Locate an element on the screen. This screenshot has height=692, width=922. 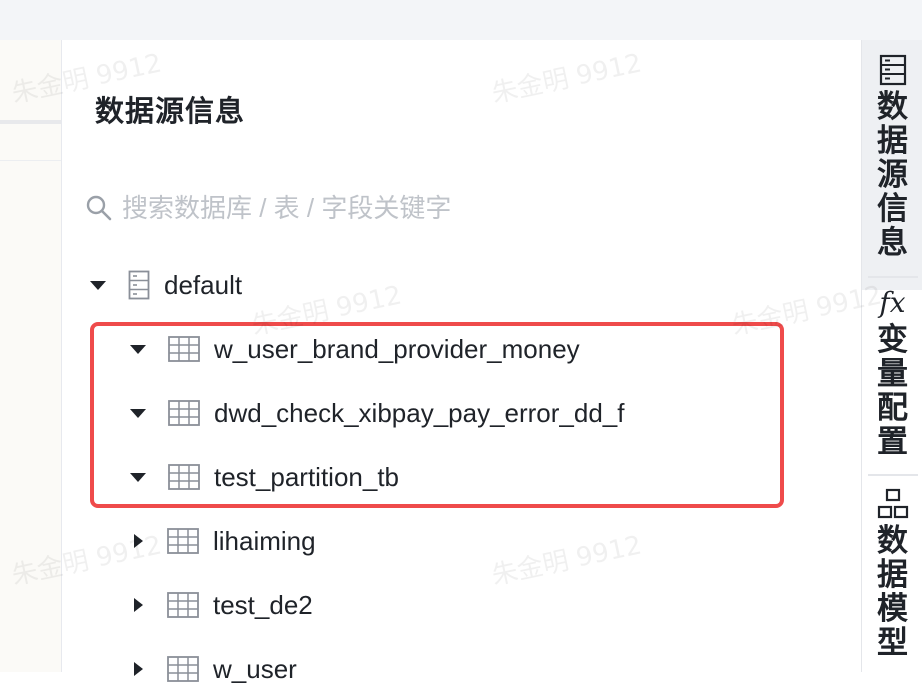
left-pane is located at coordinates (31, 356).